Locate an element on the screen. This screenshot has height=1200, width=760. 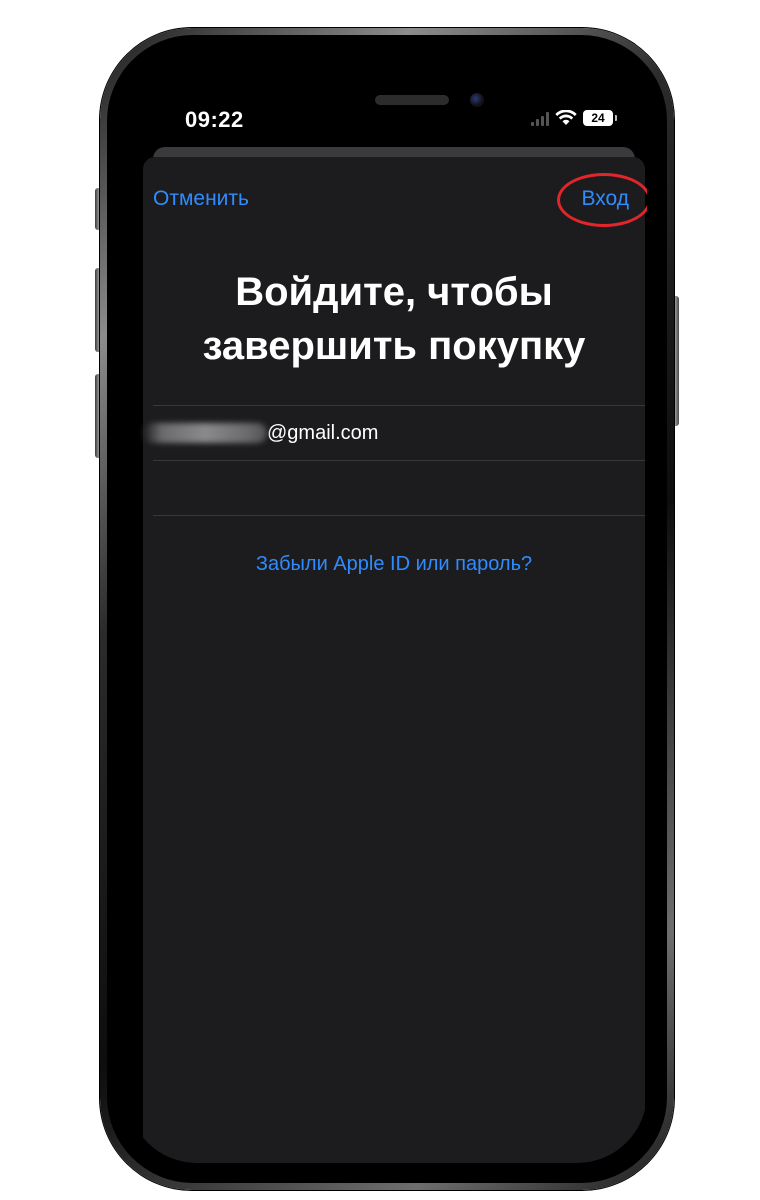
cellular-signal-icon is located at coordinates (540, 118).